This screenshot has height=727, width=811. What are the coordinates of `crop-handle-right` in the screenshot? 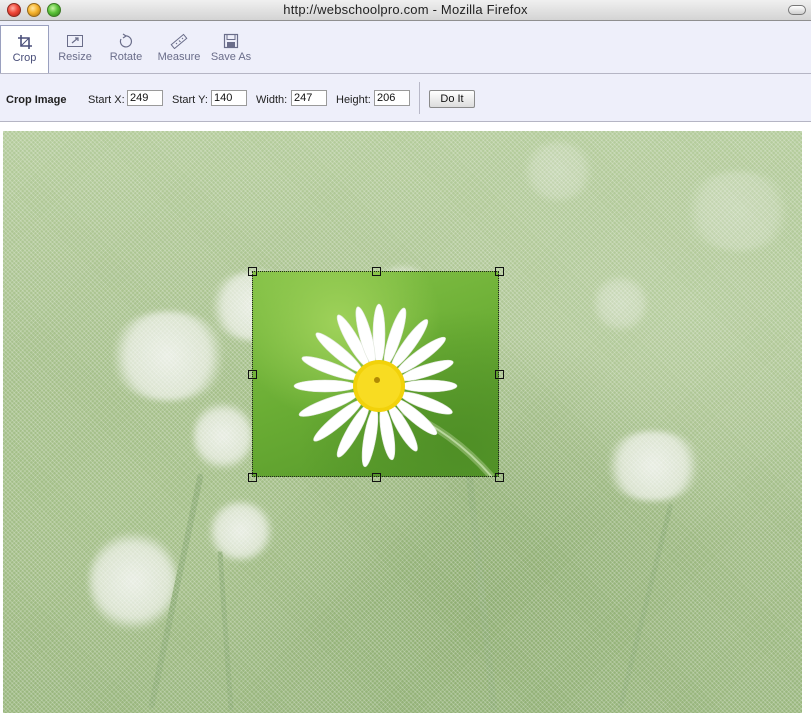 It's located at (499, 374).